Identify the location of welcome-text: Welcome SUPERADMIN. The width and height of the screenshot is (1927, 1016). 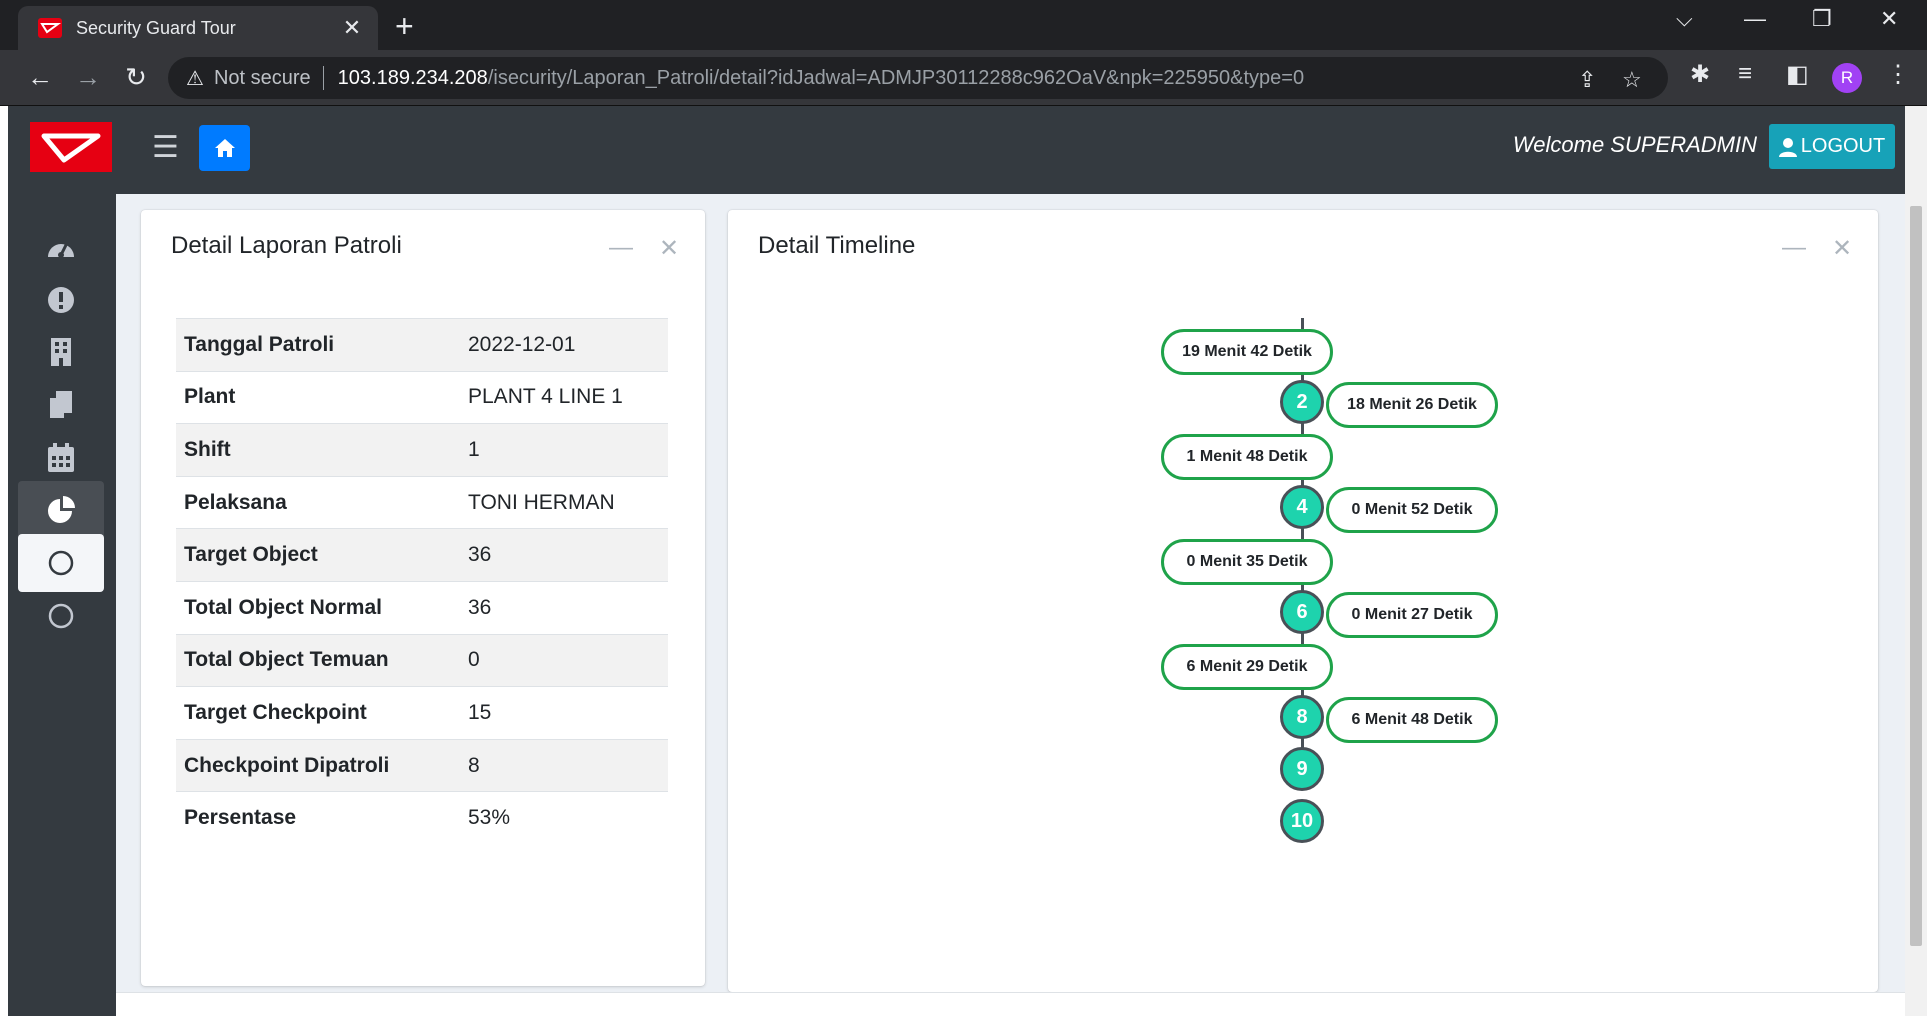
(1634, 144).